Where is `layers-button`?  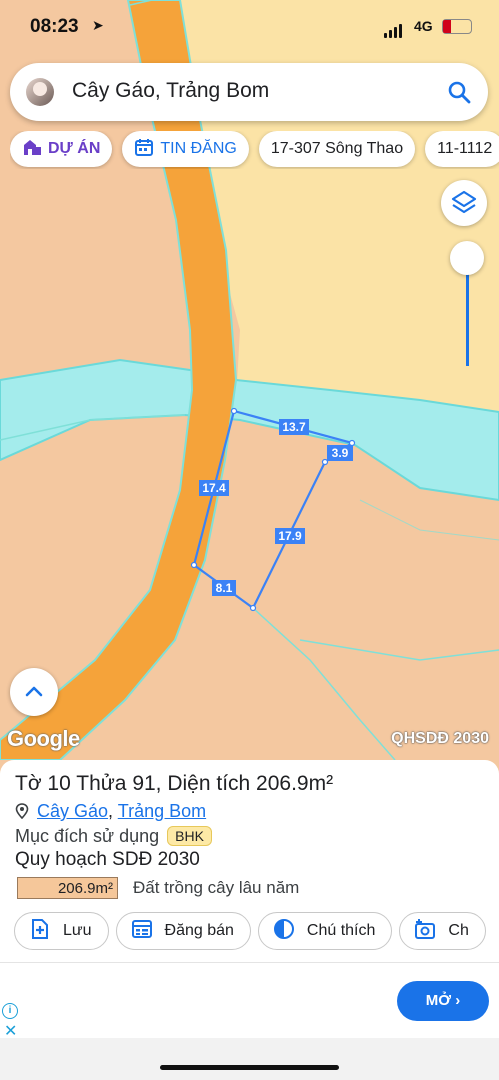 layers-button is located at coordinates (464, 203).